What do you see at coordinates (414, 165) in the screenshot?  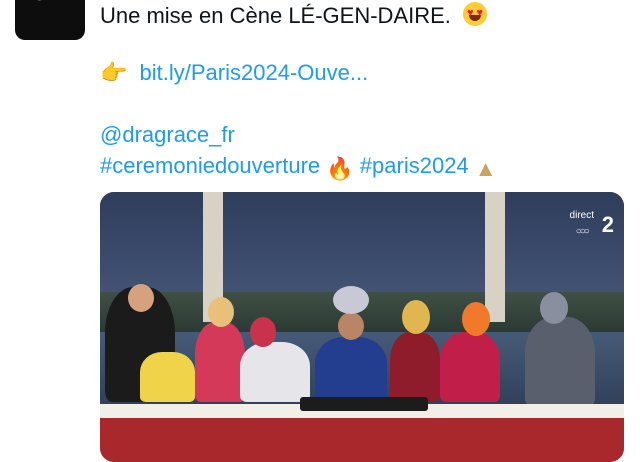 I see `hashtag-paris2024: #paris2024` at bounding box center [414, 165].